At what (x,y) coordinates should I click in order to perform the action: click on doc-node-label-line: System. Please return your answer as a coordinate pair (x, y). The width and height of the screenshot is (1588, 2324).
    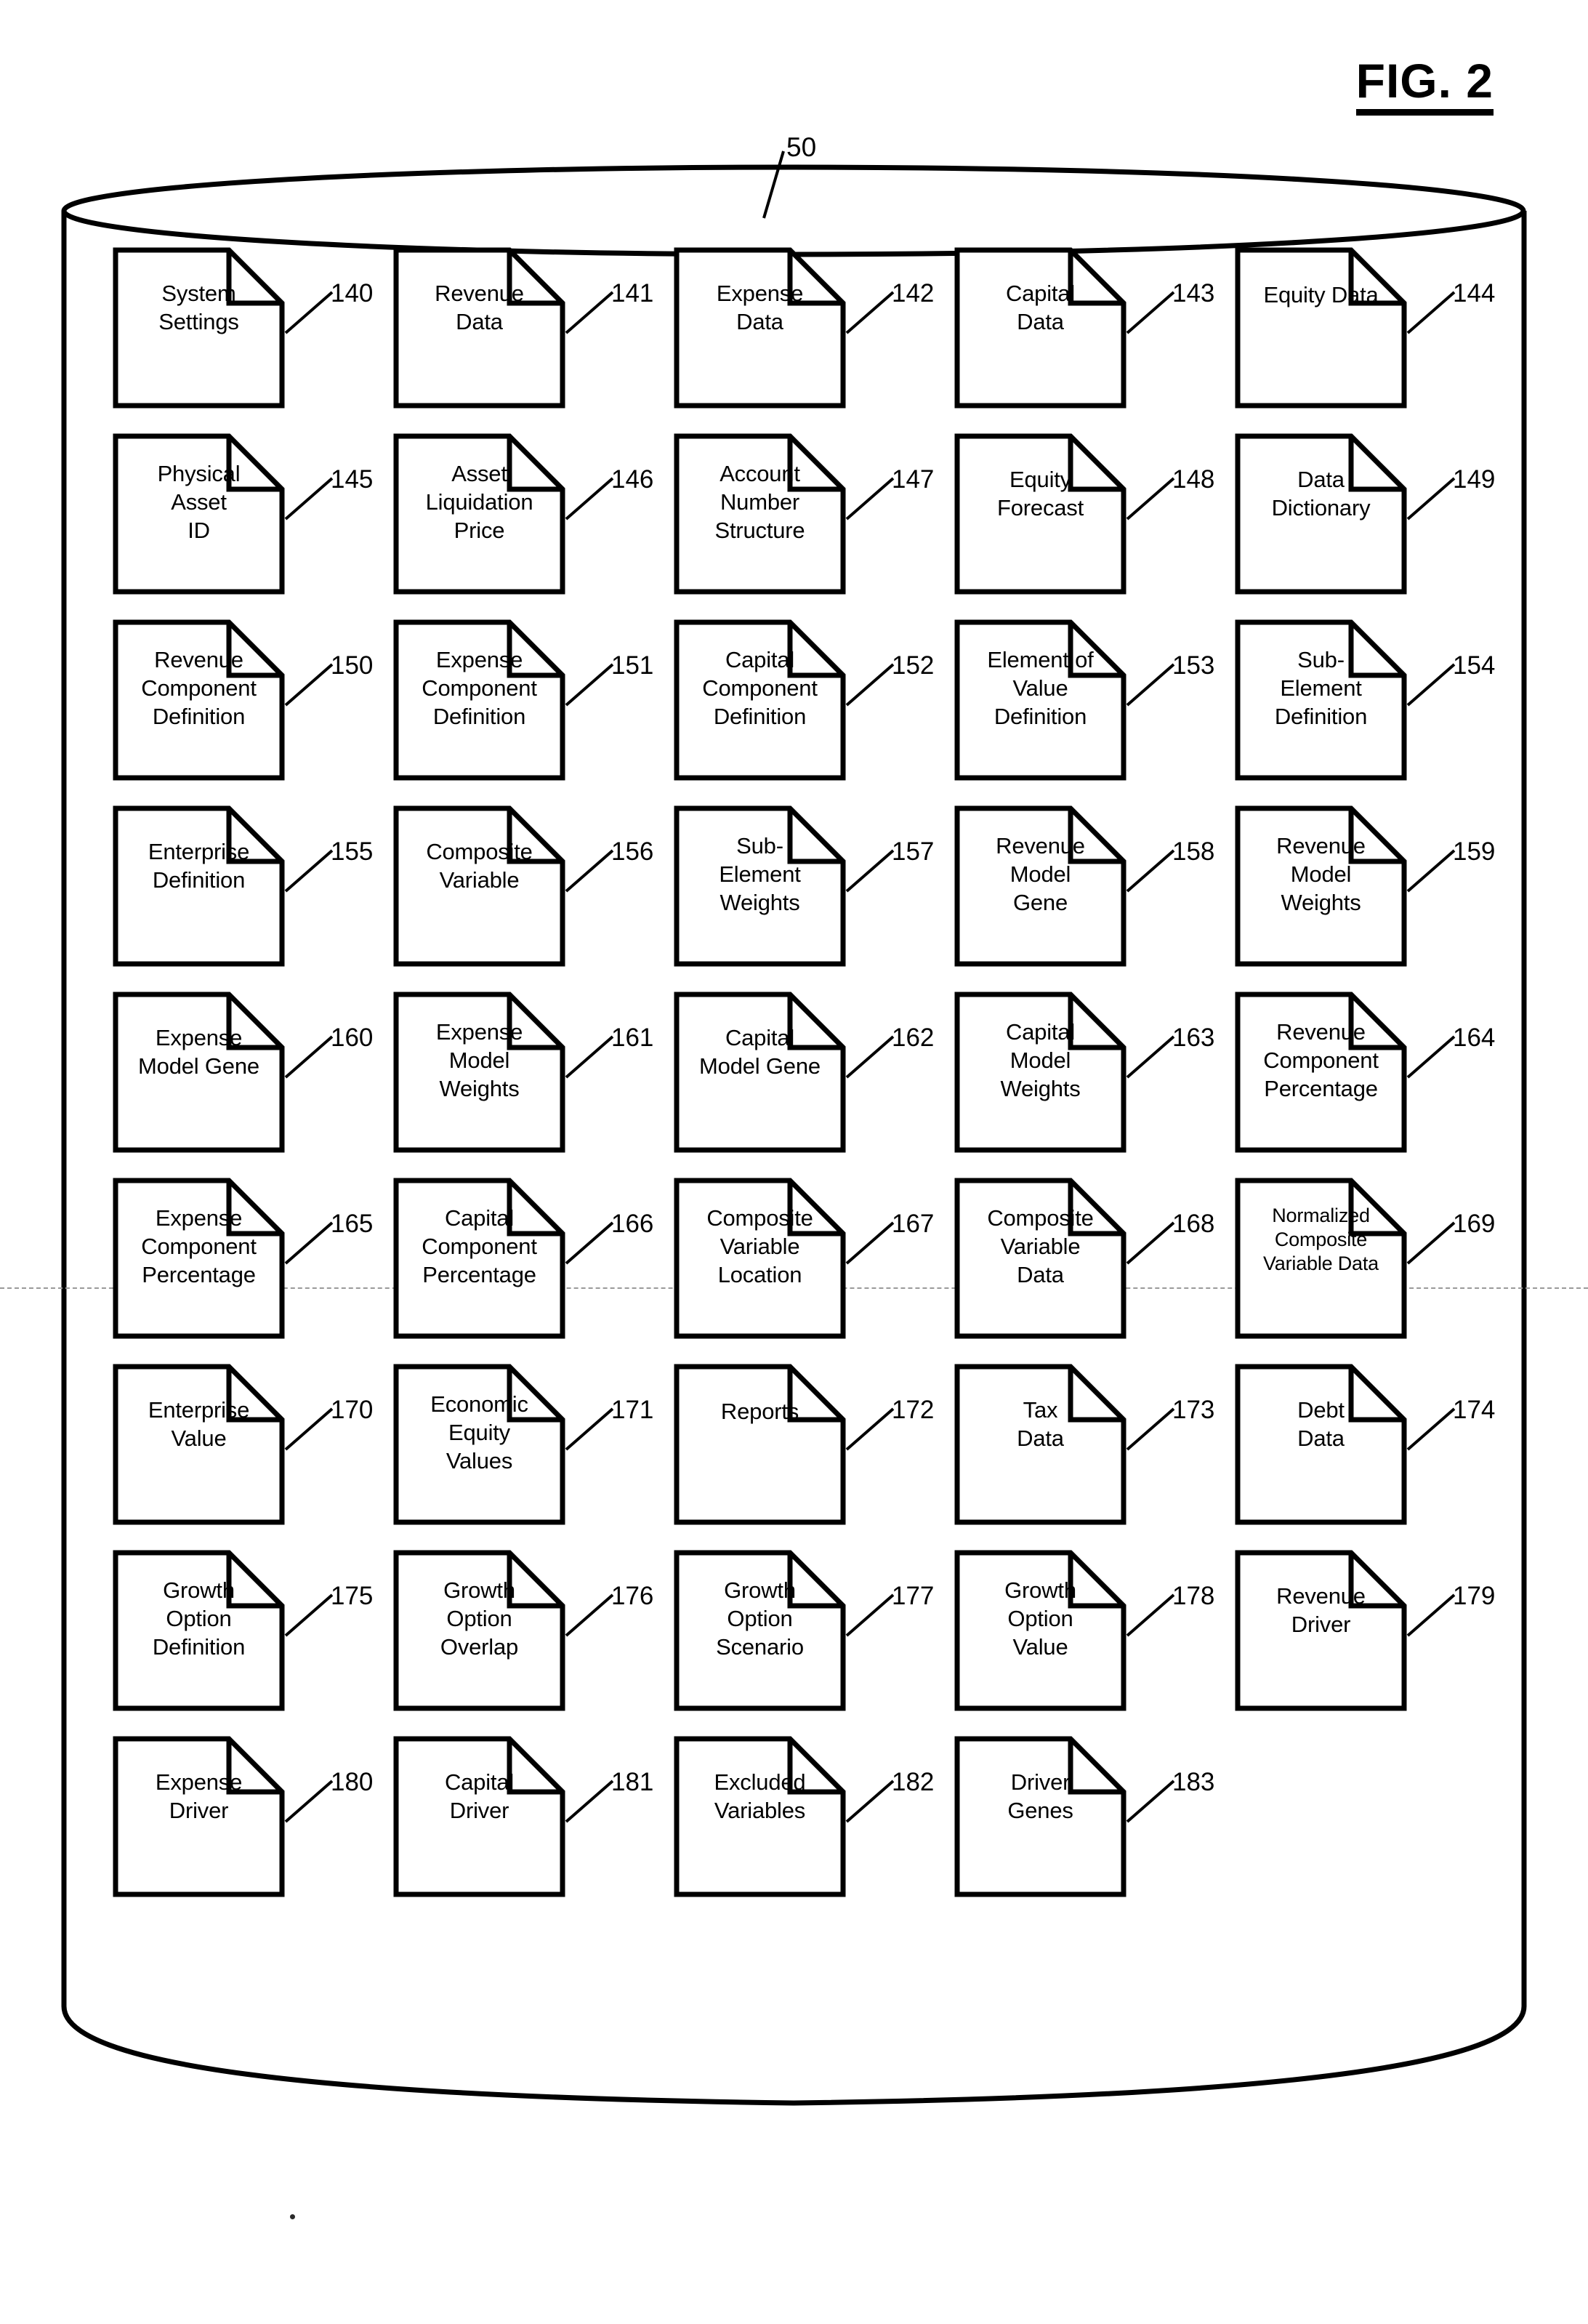
    Looking at the image, I should click on (198, 293).